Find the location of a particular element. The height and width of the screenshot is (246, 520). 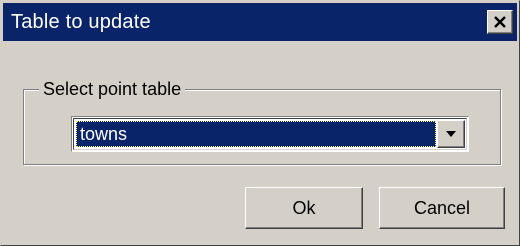

cancel-button: Cancel is located at coordinates (442, 208).